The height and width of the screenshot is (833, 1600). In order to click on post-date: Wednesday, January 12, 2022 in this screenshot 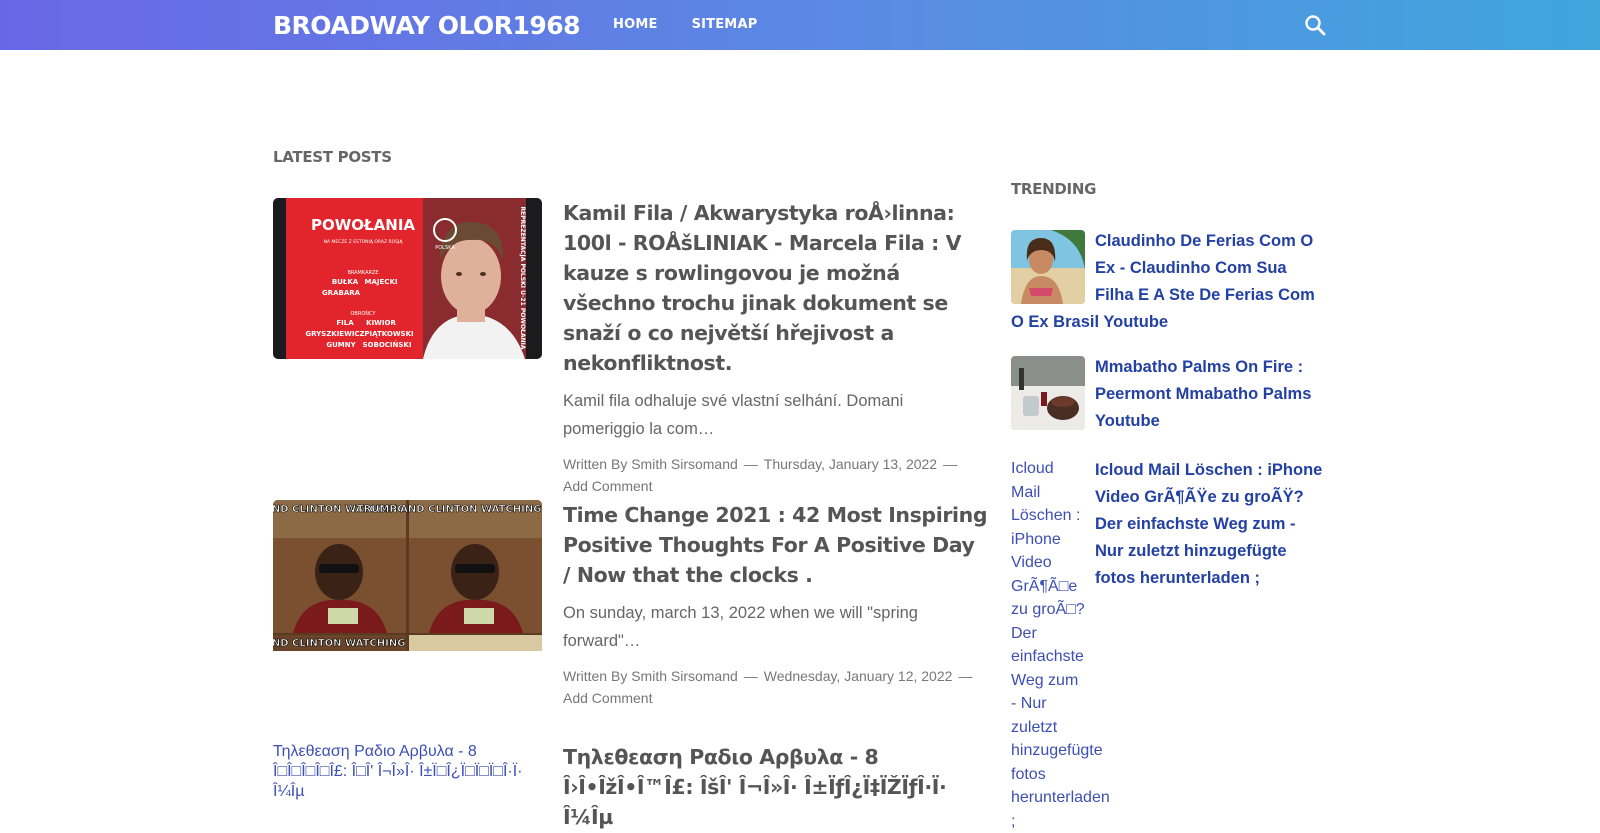, I will do `click(858, 676)`.